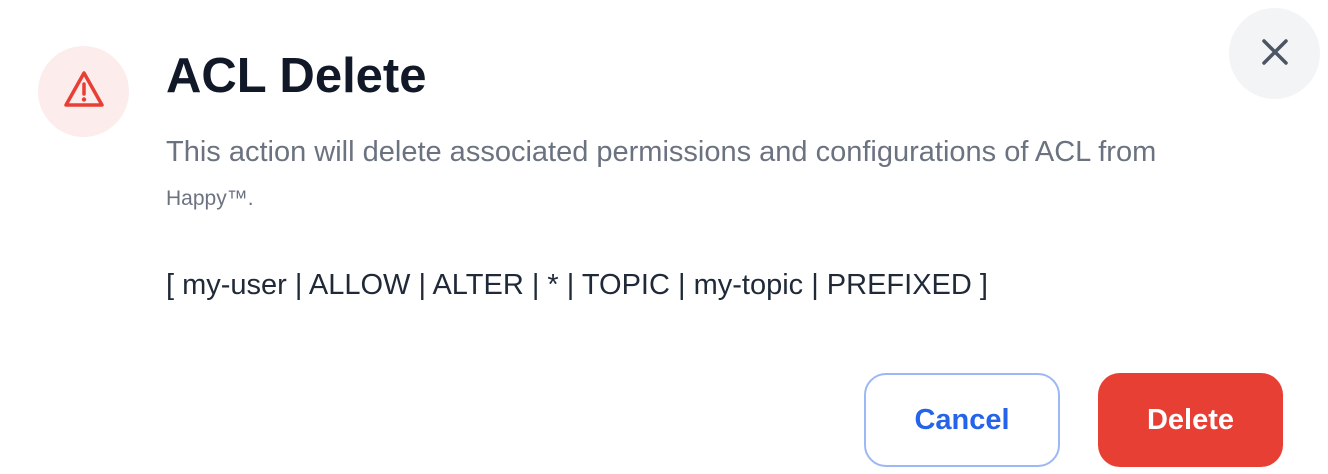  What do you see at coordinates (1190, 420) in the screenshot?
I see `delete-button: Delete` at bounding box center [1190, 420].